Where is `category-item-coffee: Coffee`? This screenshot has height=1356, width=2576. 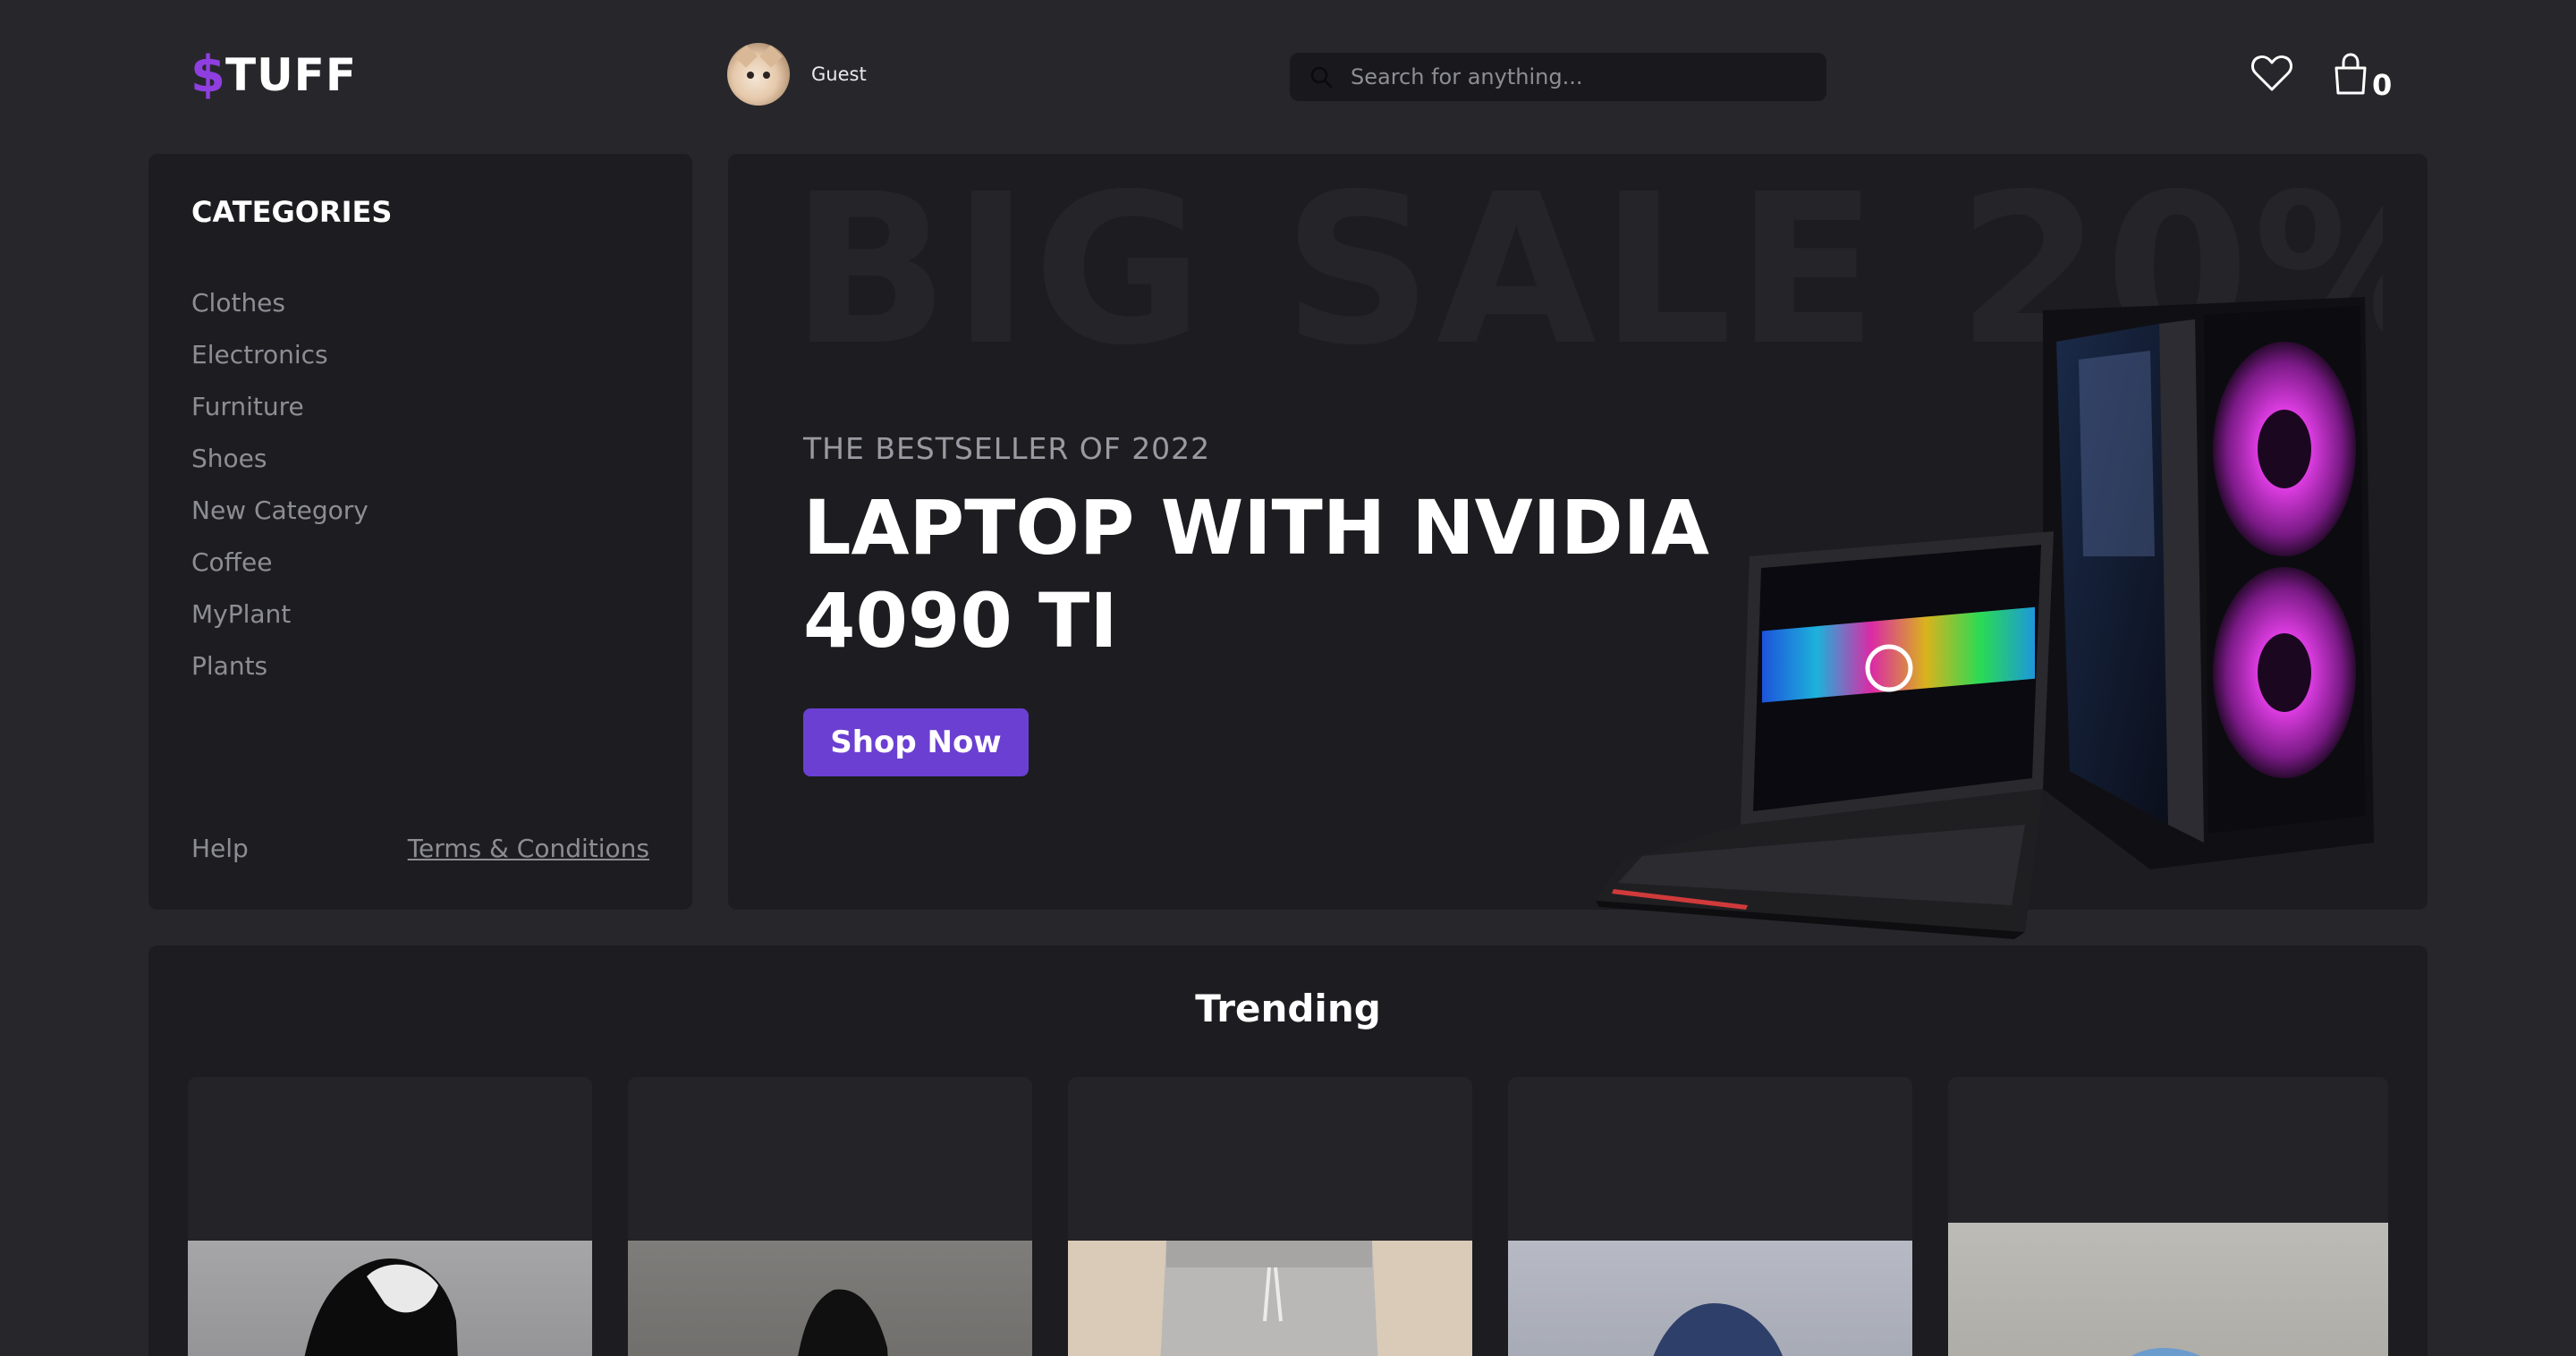
category-item-coffee: Coffee is located at coordinates (280, 572).